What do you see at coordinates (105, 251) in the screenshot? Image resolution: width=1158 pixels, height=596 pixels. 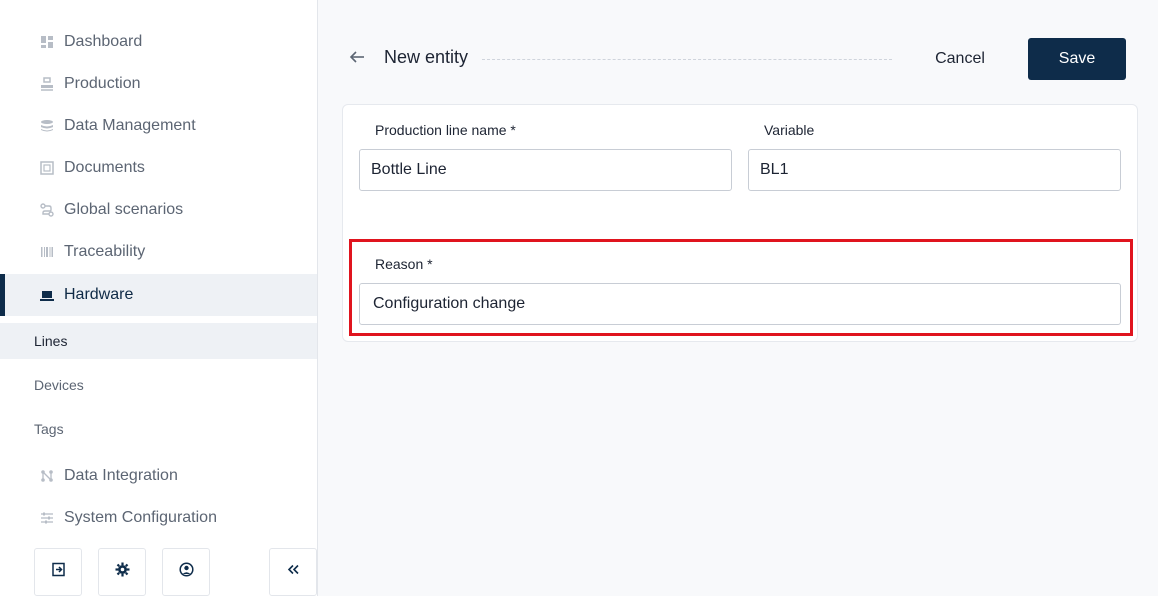 I see `sidebar-item-label: Traceability` at bounding box center [105, 251].